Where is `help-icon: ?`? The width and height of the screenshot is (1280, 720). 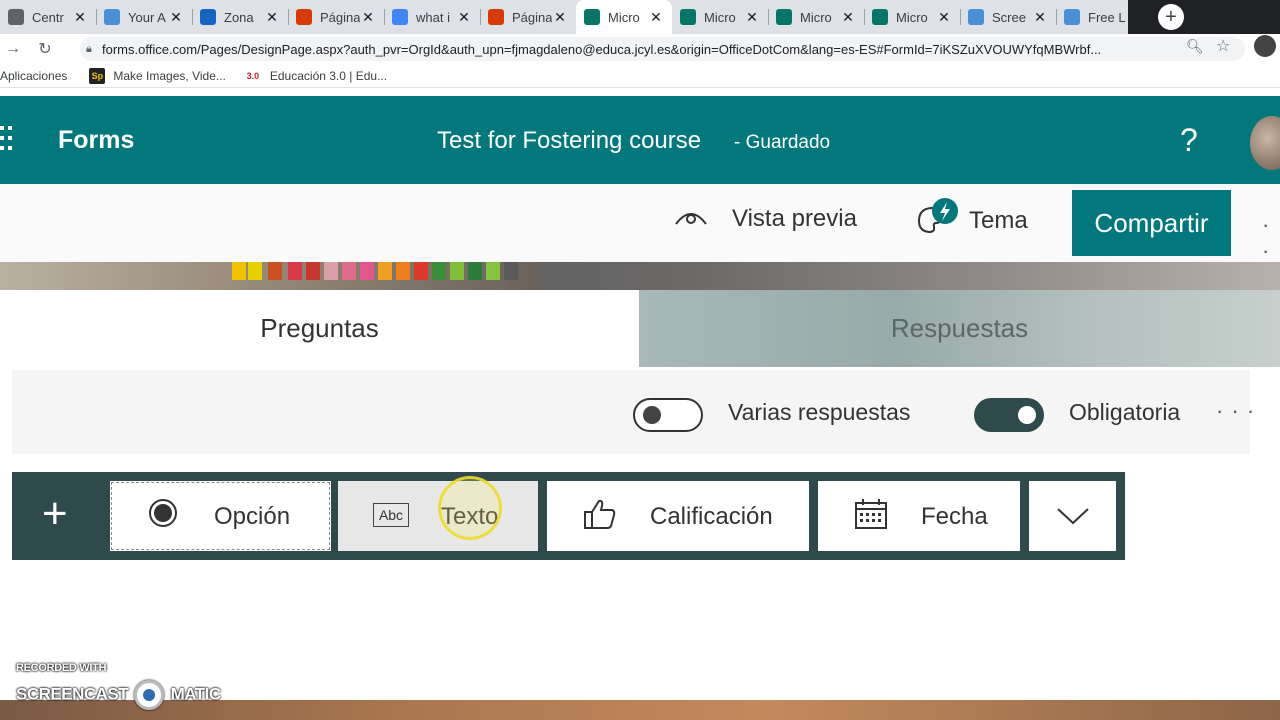 help-icon: ? is located at coordinates (1189, 140).